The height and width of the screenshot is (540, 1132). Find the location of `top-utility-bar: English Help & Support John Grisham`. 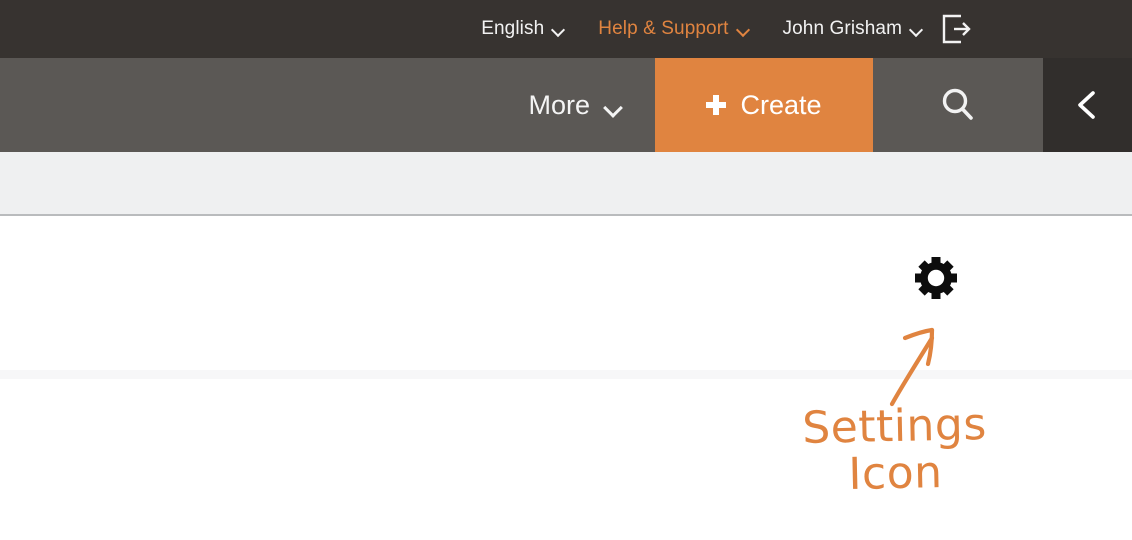

top-utility-bar: English Help & Support John Grisham is located at coordinates (566, 29).